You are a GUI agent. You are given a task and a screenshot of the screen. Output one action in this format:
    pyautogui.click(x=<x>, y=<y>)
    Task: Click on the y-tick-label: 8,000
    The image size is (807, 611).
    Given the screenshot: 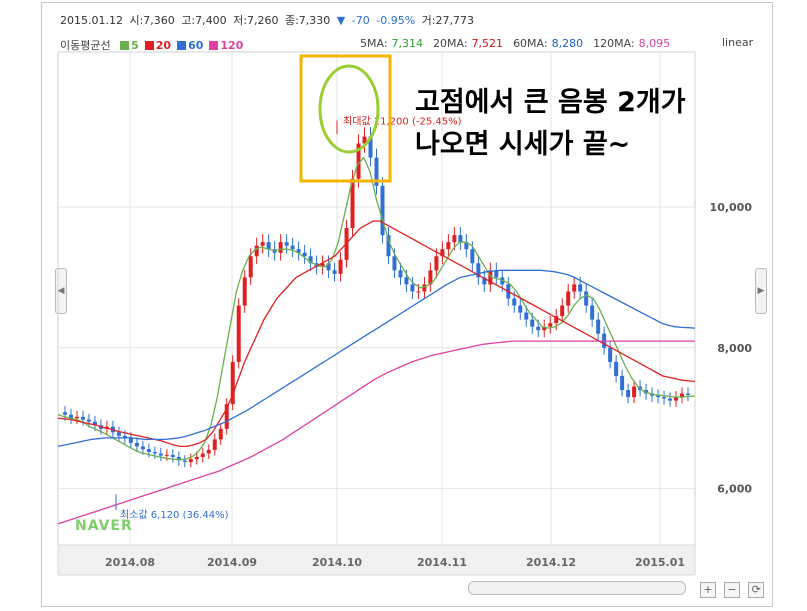 What is the action you would take?
    pyautogui.click(x=734, y=348)
    